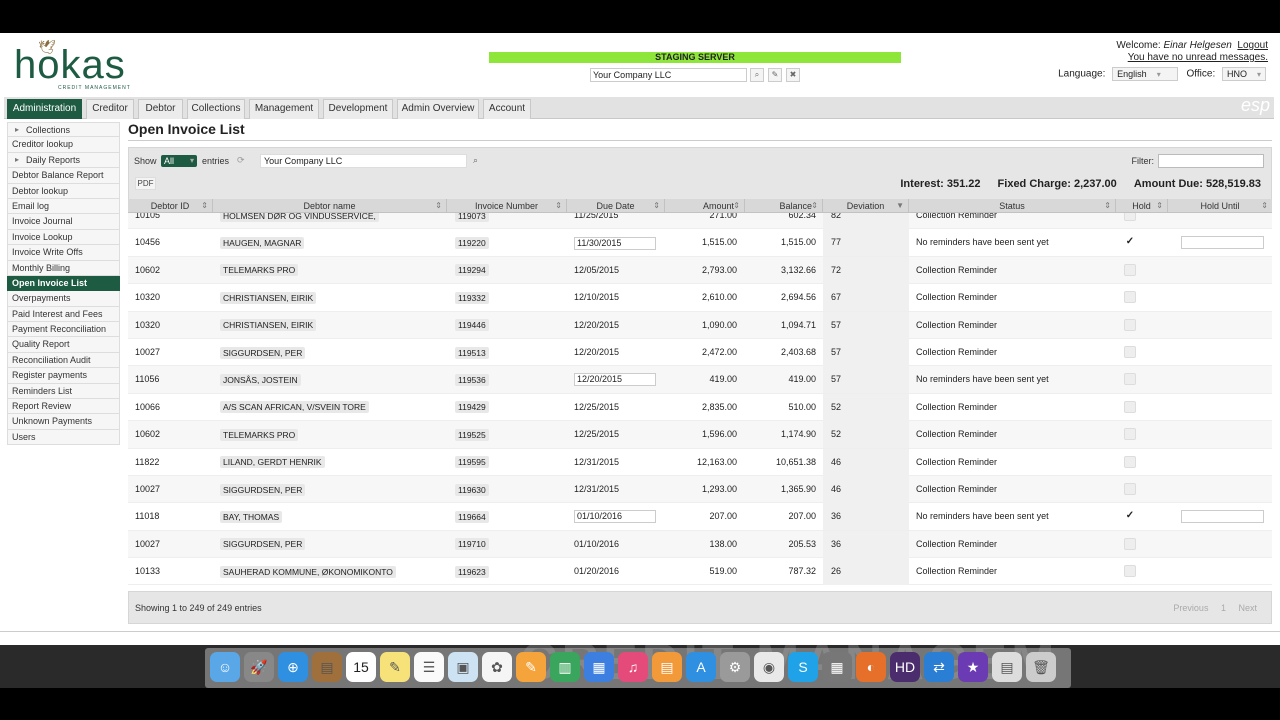 This screenshot has width=1280, height=720. What do you see at coordinates (472, 407) in the screenshot?
I see `invoice-number-link: 119429` at bounding box center [472, 407].